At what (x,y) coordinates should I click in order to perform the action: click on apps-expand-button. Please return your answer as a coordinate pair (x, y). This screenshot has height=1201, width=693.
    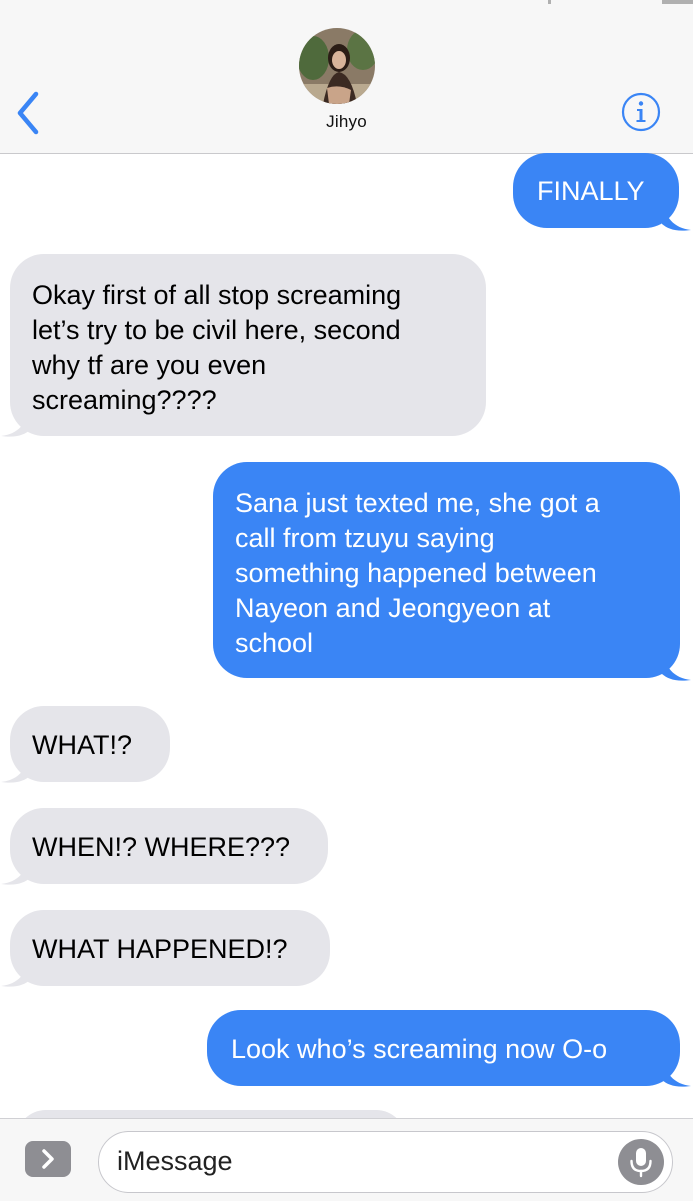
    Looking at the image, I should click on (48, 1159).